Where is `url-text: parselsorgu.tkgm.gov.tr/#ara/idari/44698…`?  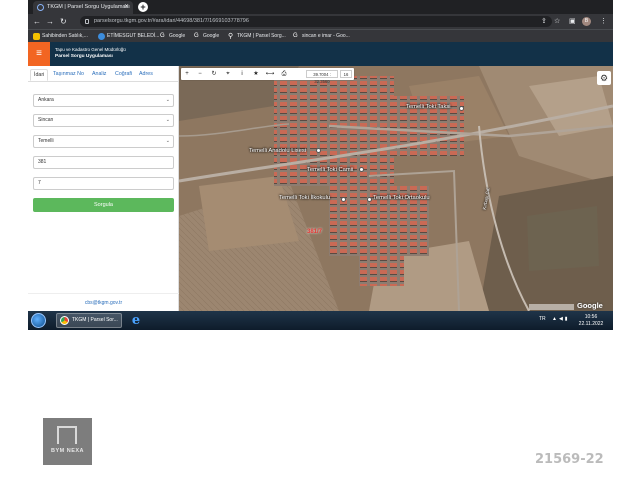
url-text: parselsorgu.tkgm.gov.tr/#ara/idari/44698… is located at coordinates (171, 21).